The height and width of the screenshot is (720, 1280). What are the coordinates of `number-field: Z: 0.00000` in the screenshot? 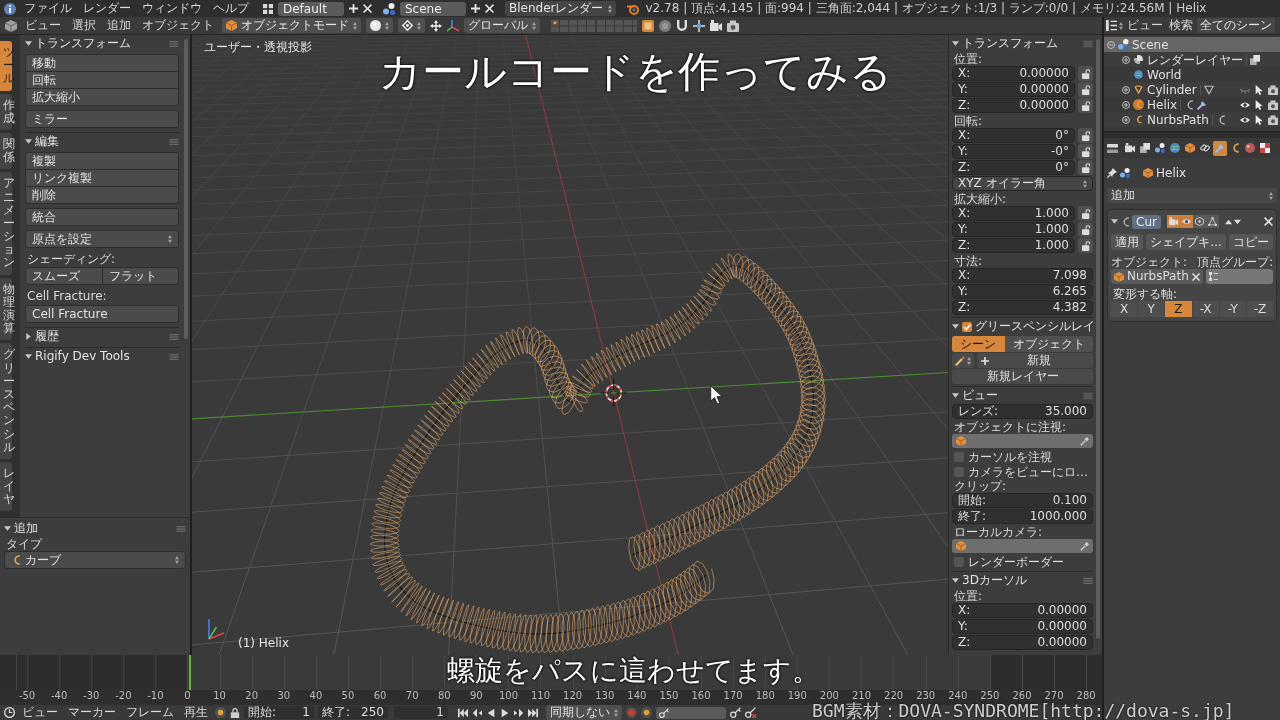 It's located at (1013, 105).